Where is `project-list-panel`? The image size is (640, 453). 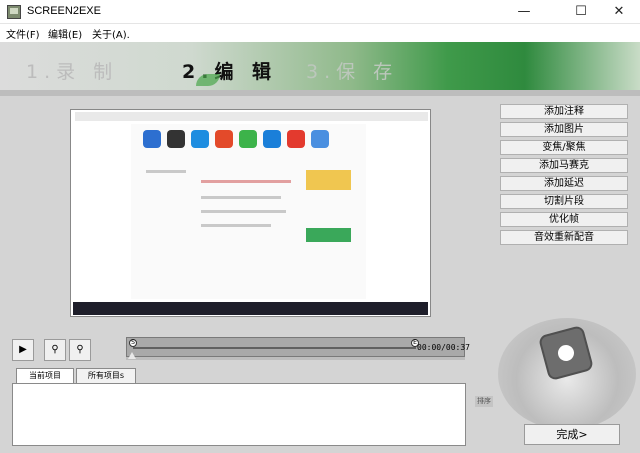
project-list-panel is located at coordinates (239, 414).